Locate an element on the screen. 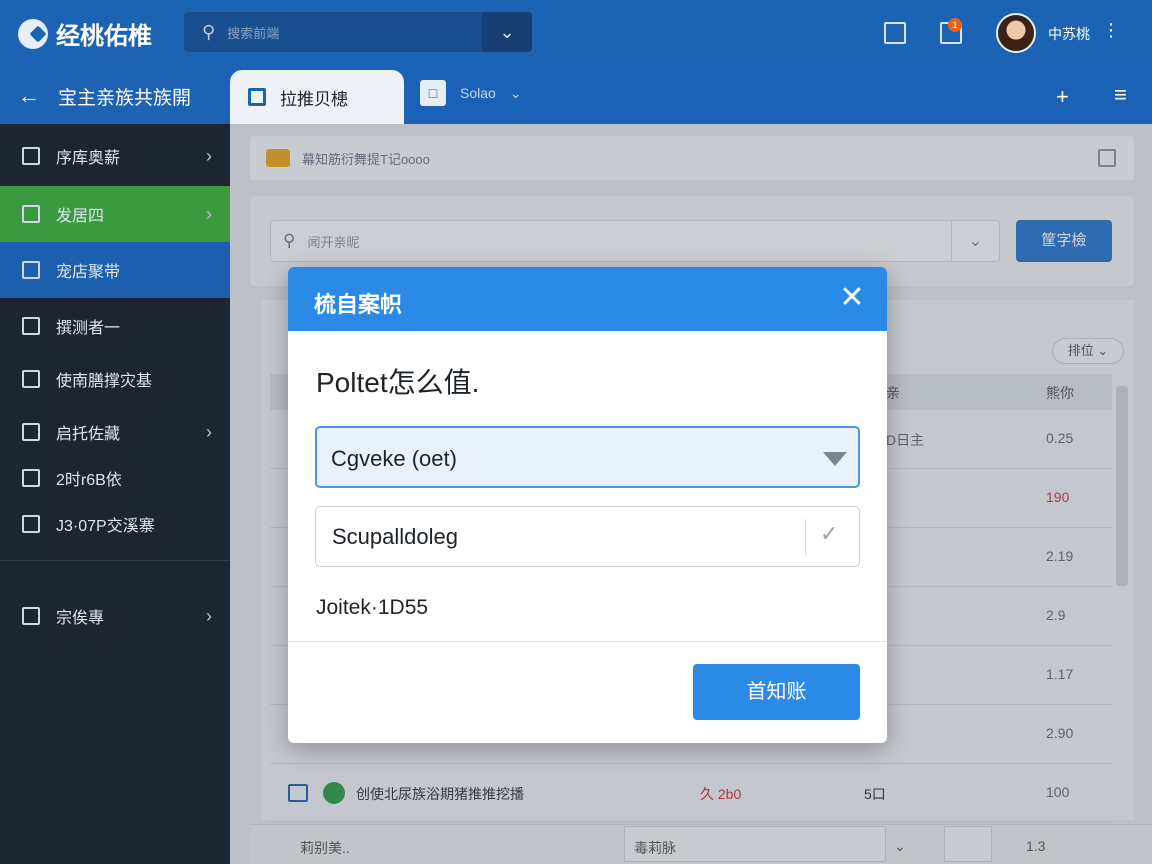  sidebar-item-8: J3·07P交溪寨 is located at coordinates (115, 524).